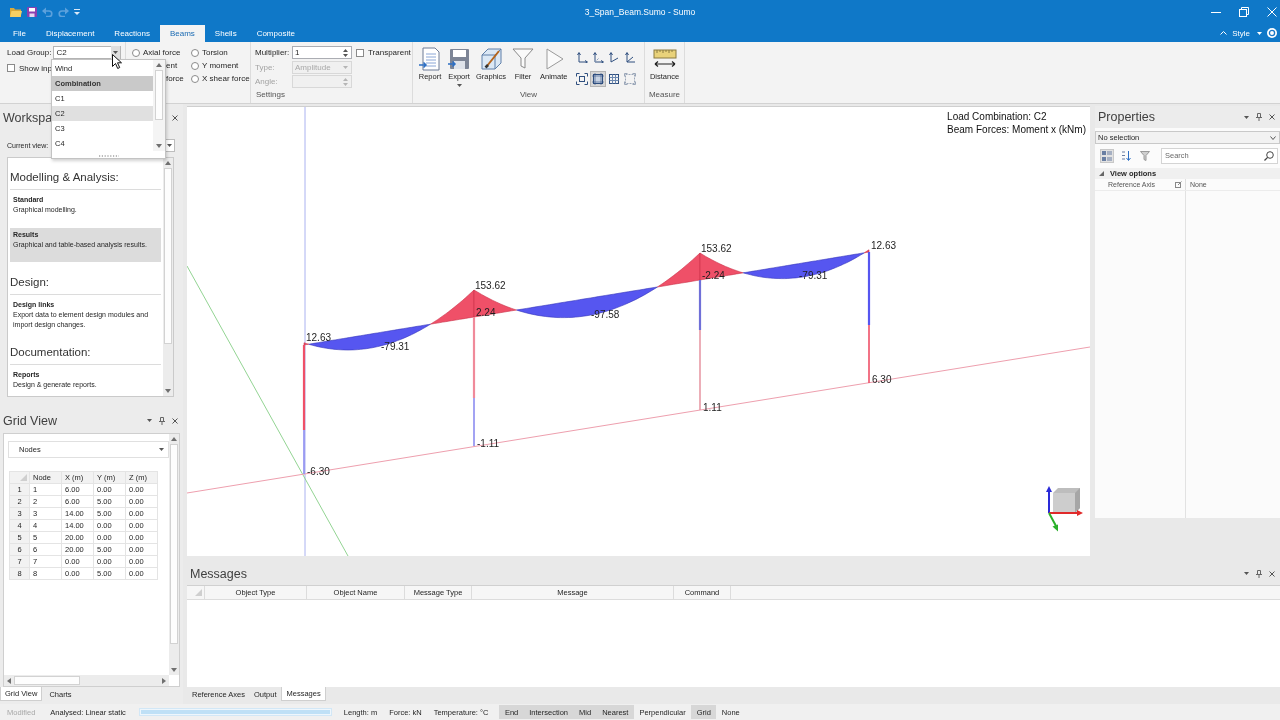 This screenshot has width=1280, height=720. Describe the element at coordinates (528, 95) in the screenshot. I see `group-label: View` at that location.